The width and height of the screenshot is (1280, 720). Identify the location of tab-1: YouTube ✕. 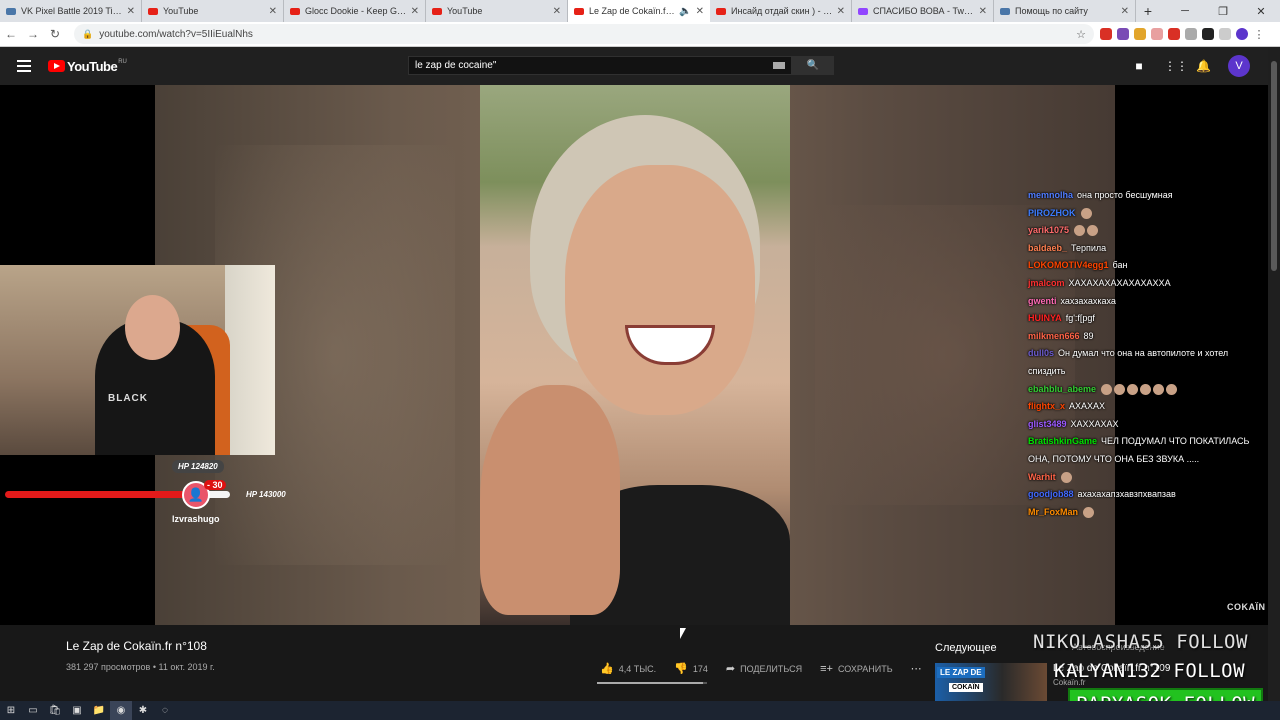
(213, 11).